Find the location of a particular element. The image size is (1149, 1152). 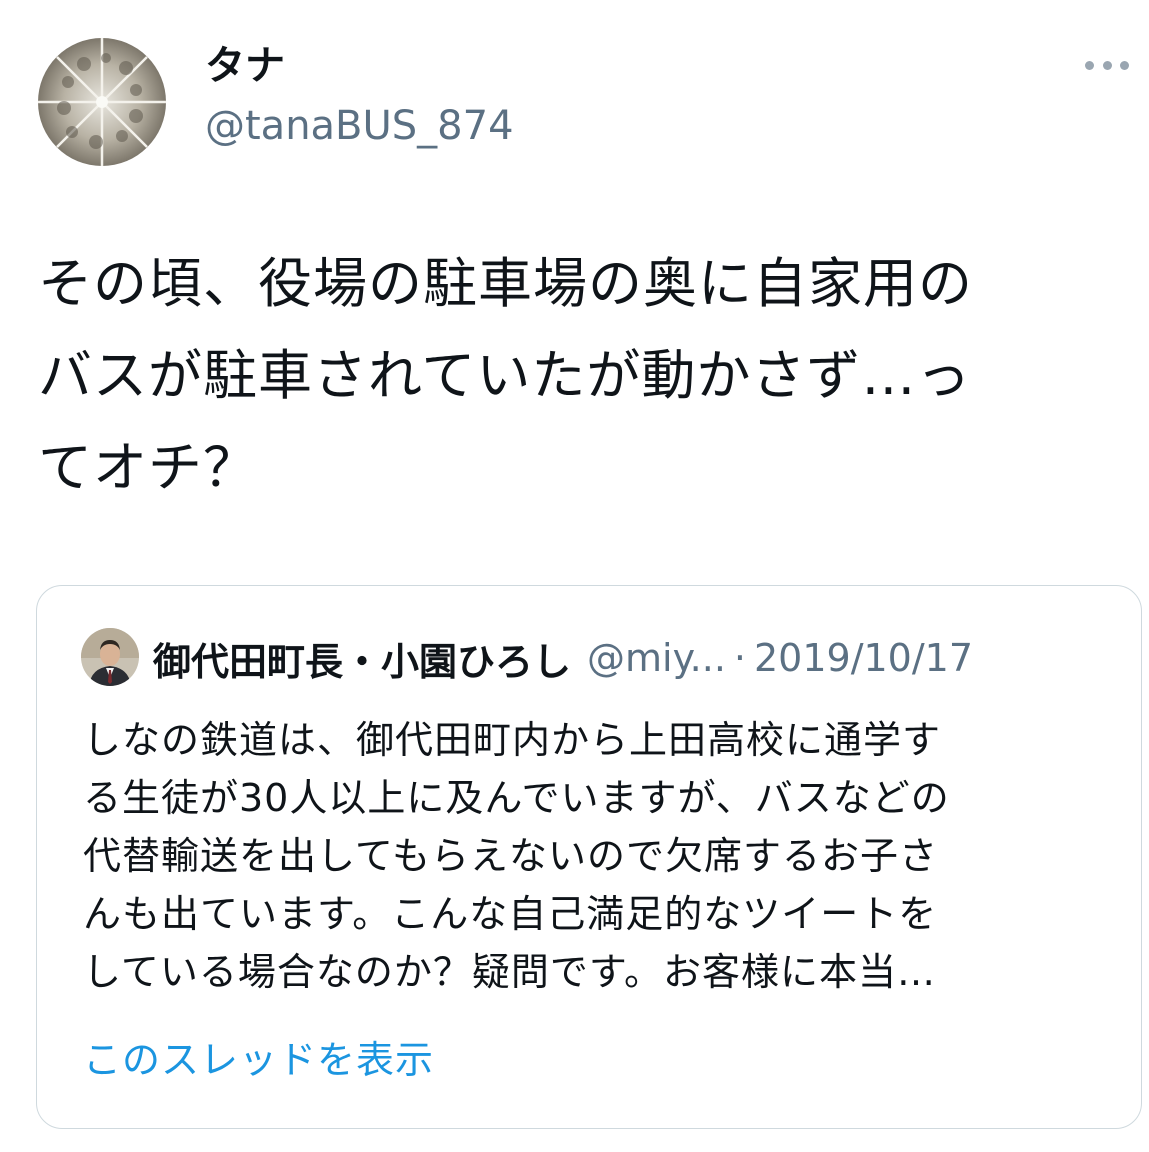

author-avatar-image is located at coordinates (102, 102).